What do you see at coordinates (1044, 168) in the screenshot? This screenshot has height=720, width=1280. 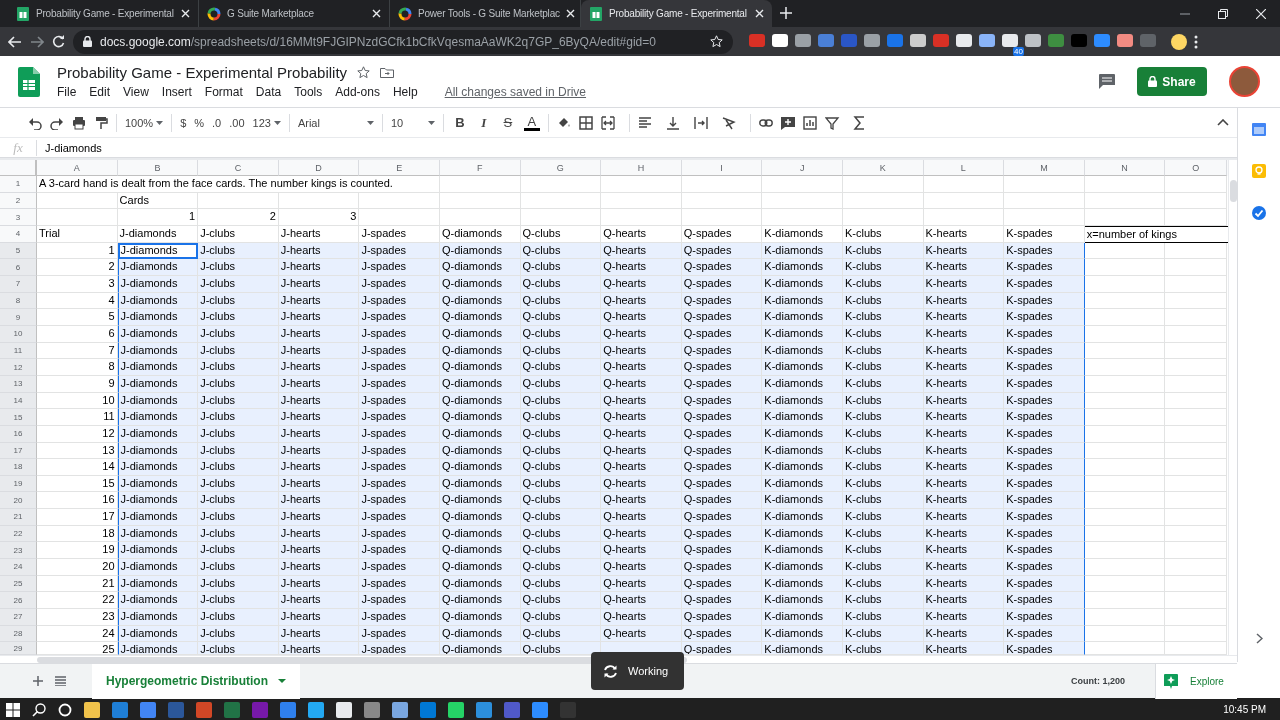 I see `column-header: M` at bounding box center [1044, 168].